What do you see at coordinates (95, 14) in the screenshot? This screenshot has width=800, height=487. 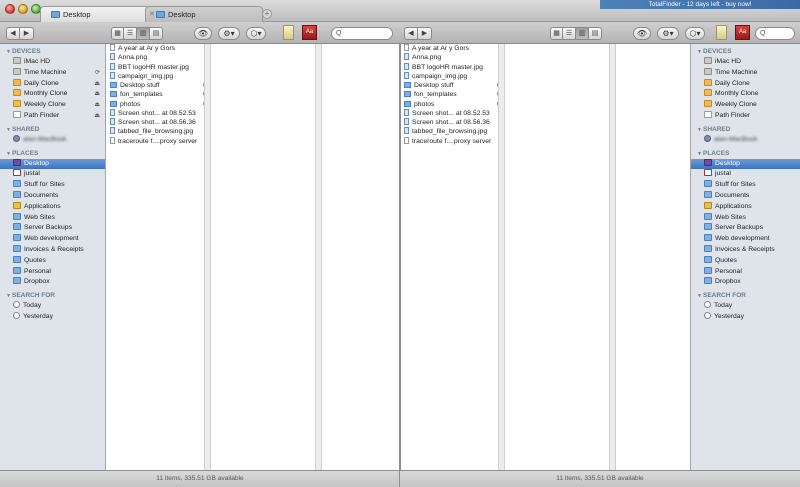 I see `tab-desktop-1: Desktop` at bounding box center [95, 14].